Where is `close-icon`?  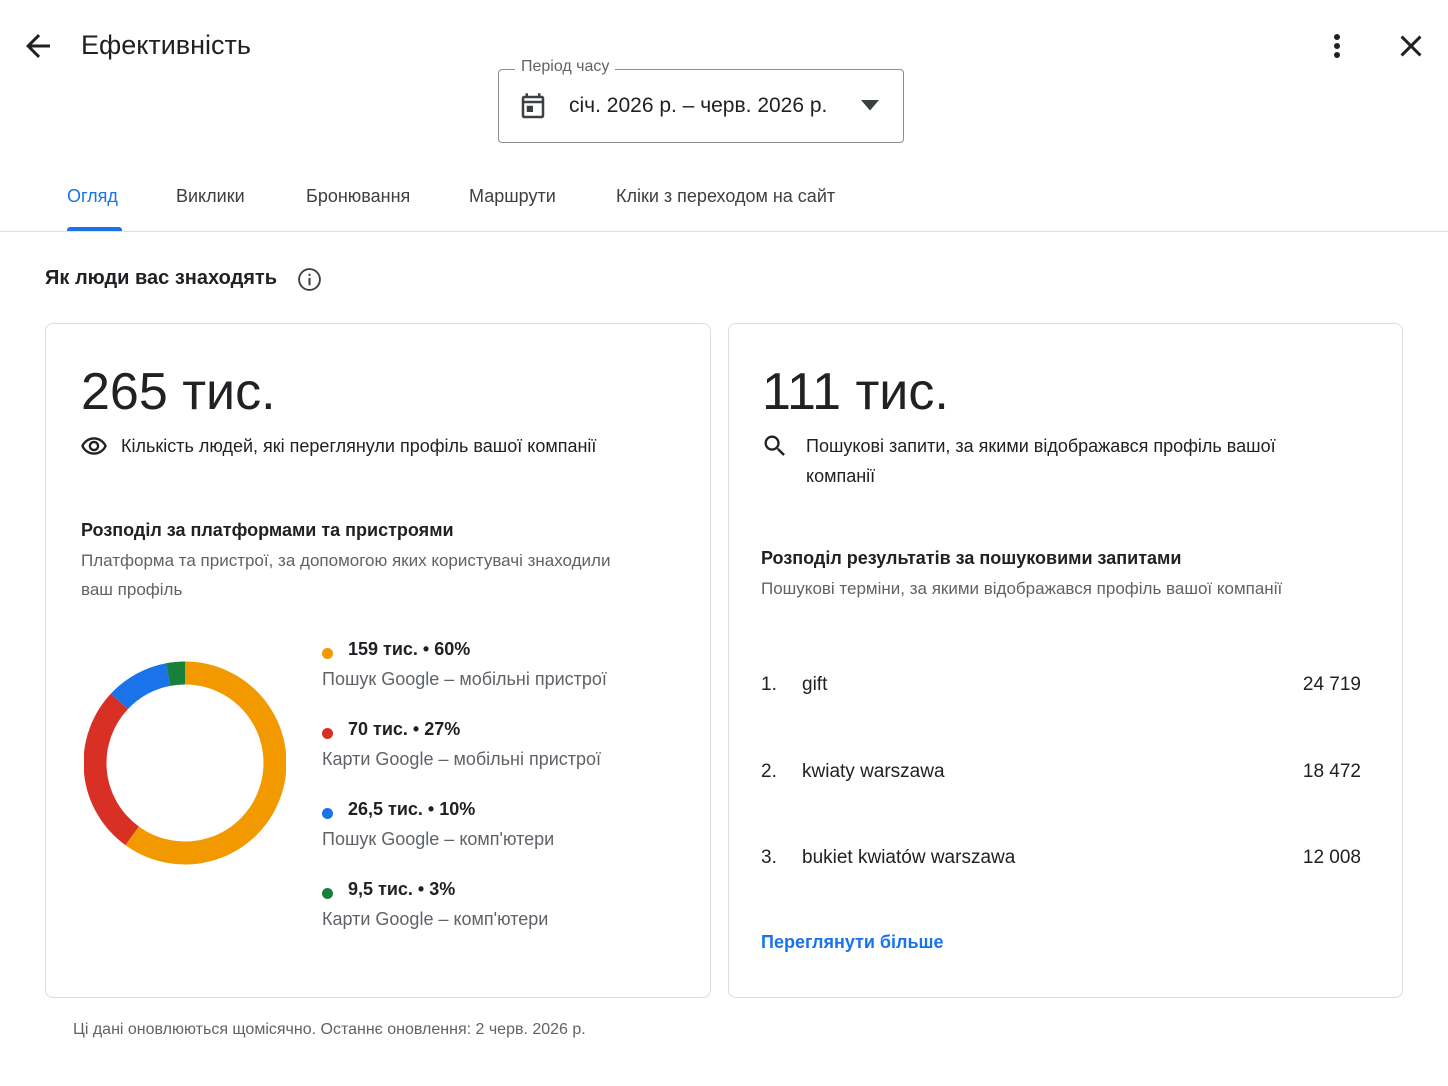
close-icon is located at coordinates (1411, 46).